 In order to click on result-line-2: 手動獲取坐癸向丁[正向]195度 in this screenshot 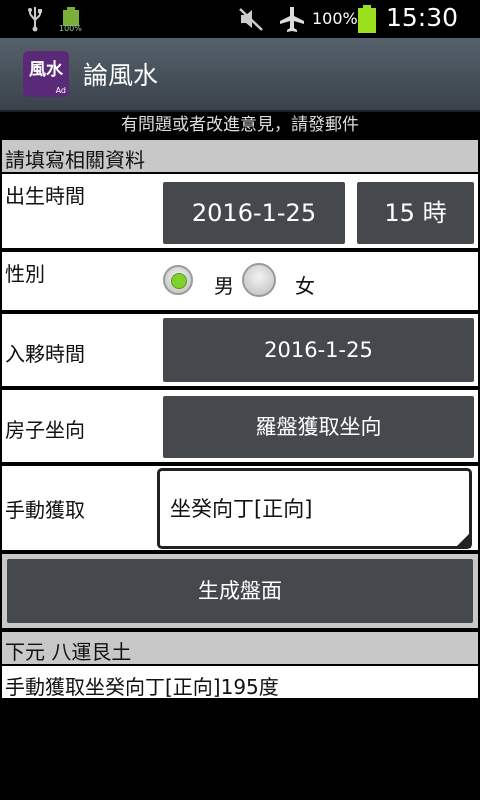, I will do `click(240, 682)`.